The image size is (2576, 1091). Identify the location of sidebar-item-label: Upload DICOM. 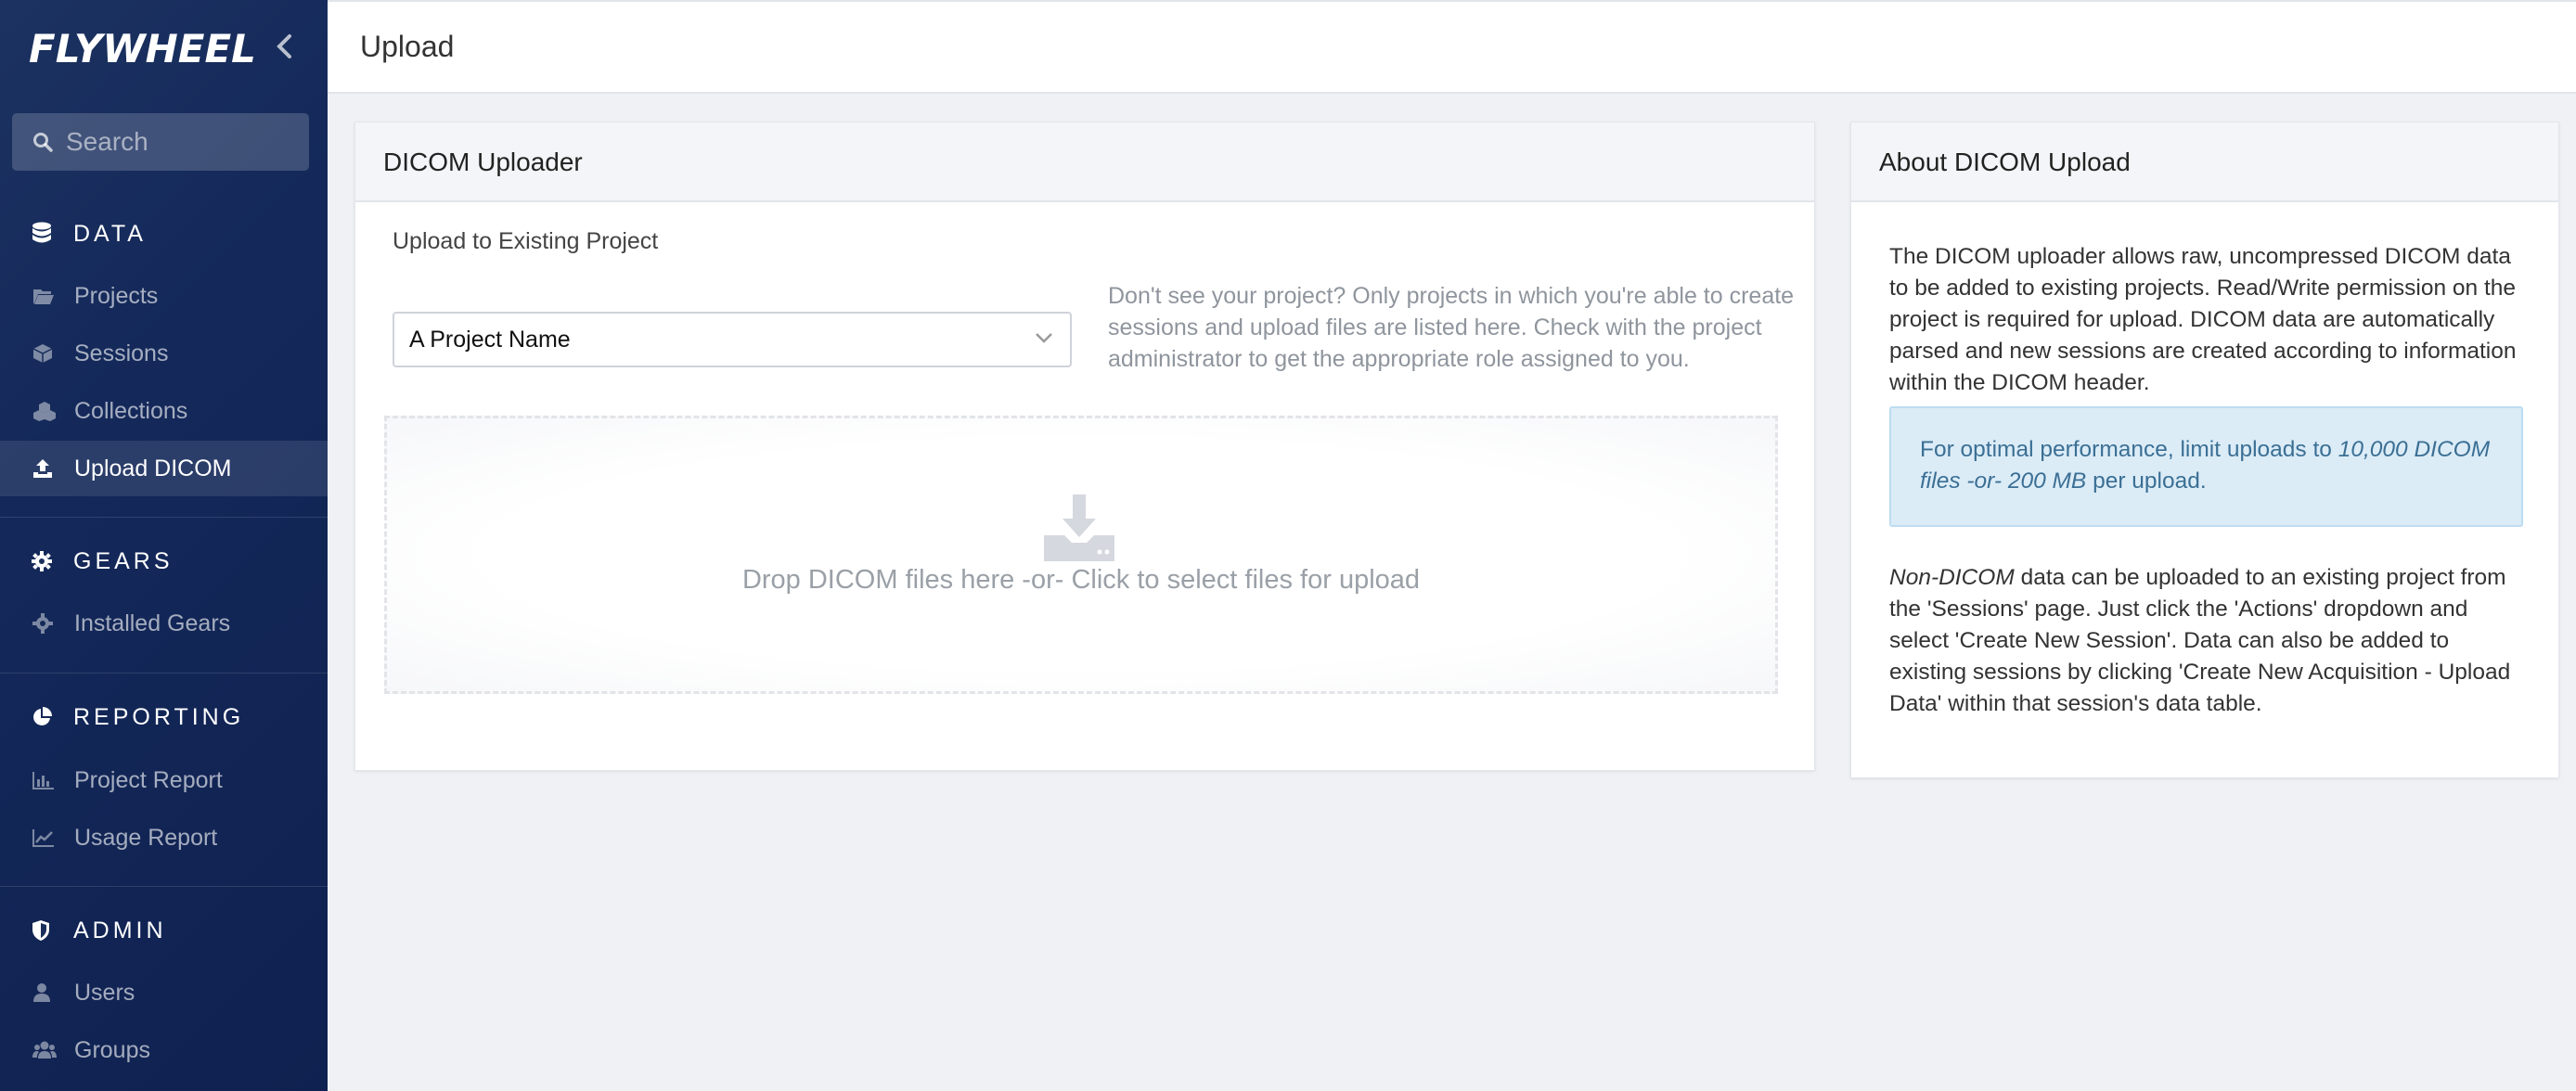
(153, 469).